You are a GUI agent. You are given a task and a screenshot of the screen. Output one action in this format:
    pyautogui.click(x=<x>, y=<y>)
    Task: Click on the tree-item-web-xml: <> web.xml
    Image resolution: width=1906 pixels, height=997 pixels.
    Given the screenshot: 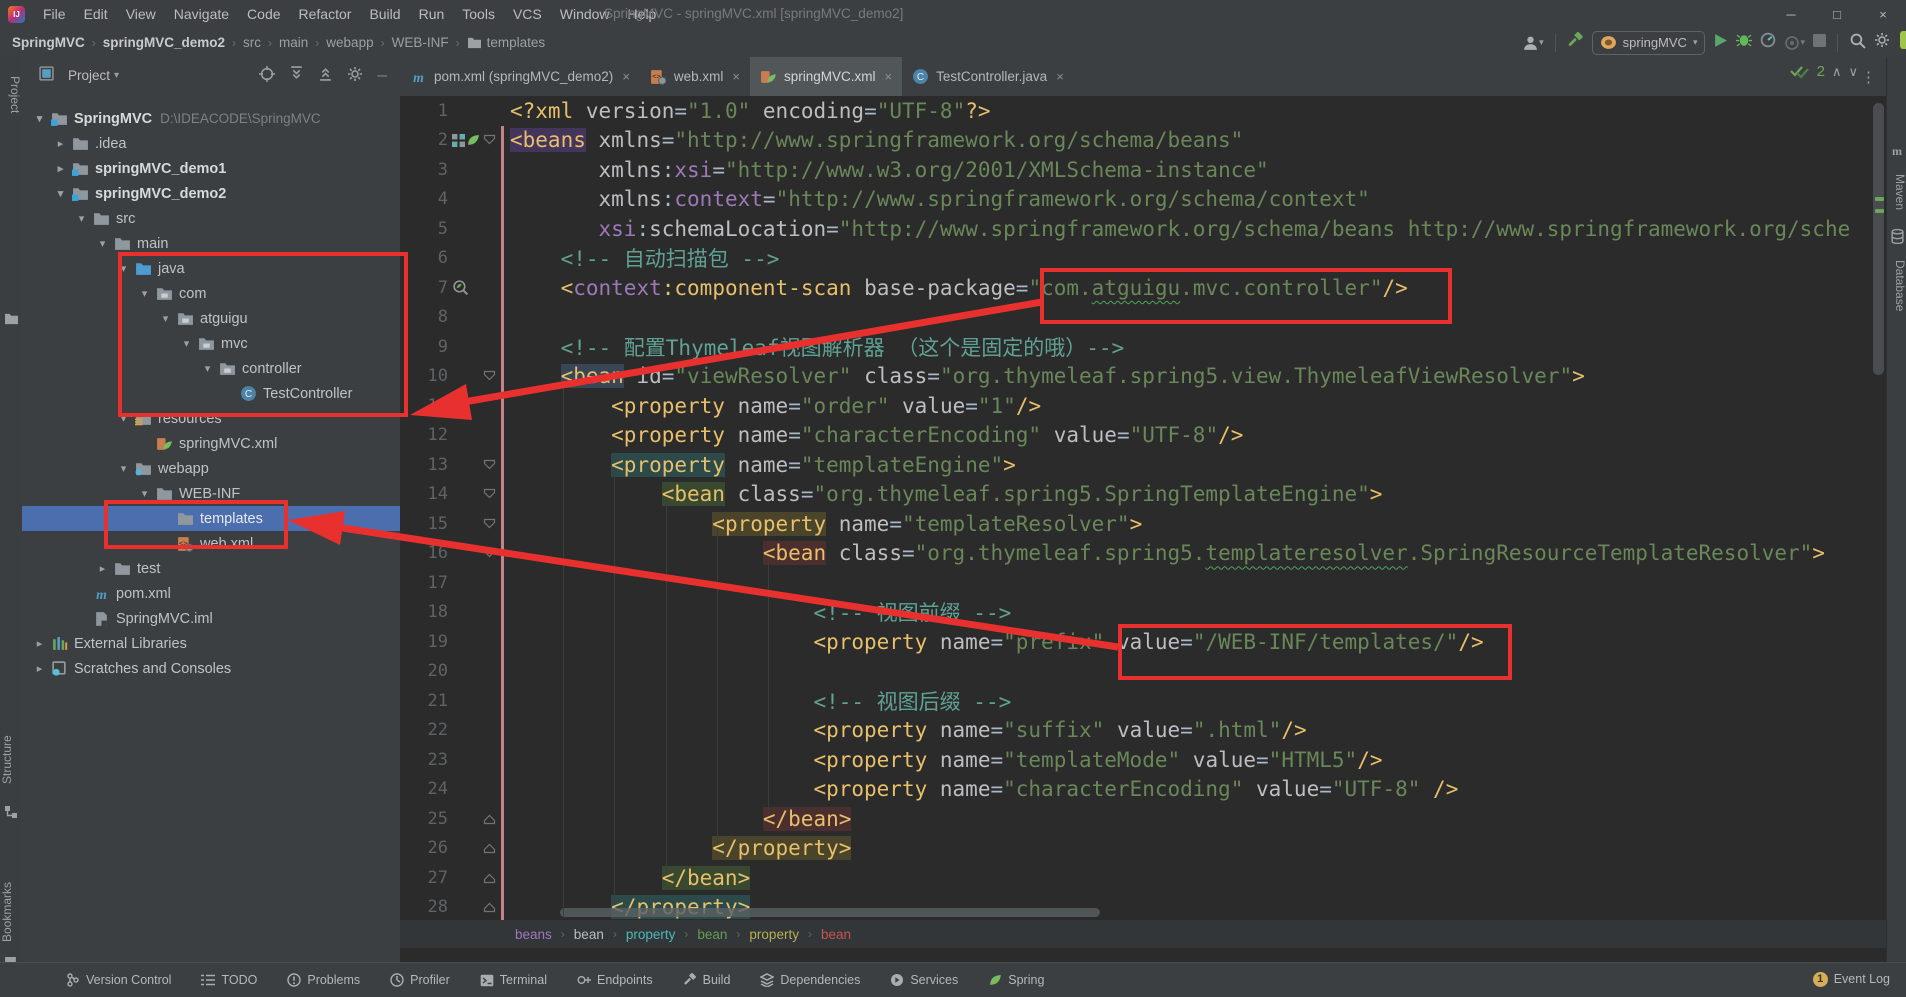 What is the action you would take?
    pyautogui.click(x=211, y=543)
    